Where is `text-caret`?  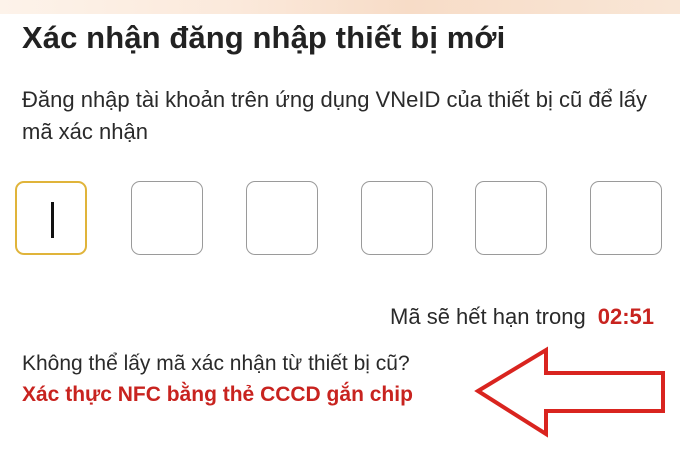 text-caret is located at coordinates (52, 220).